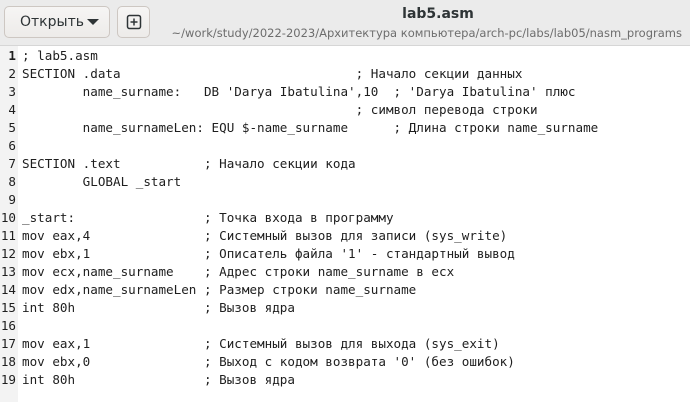 This screenshot has height=402, width=690. Describe the element at coordinates (8, 253) in the screenshot. I see `line-number: 12` at that location.